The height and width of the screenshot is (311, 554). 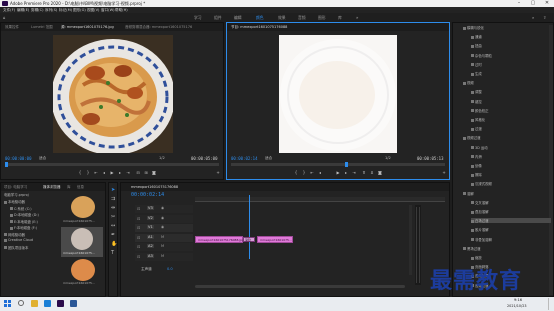 What do you see at coordinates (476, 165) in the screenshot?
I see `effects-item: 划像` at bounding box center [476, 165].